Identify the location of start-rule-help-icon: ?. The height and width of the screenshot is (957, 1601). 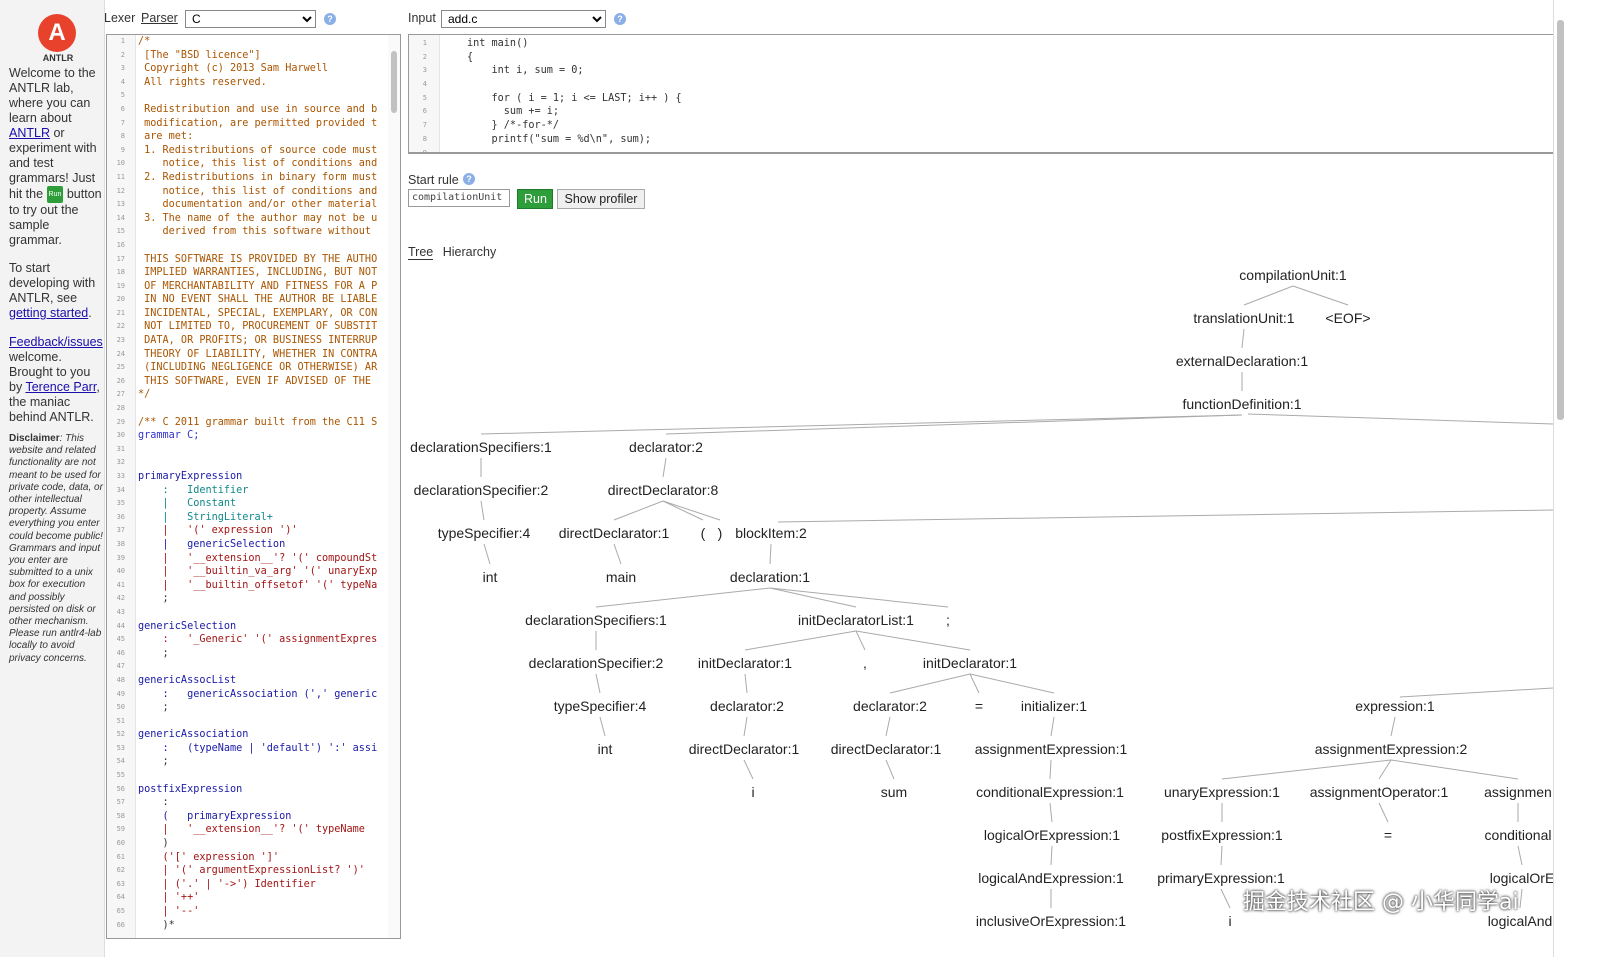
(469, 179).